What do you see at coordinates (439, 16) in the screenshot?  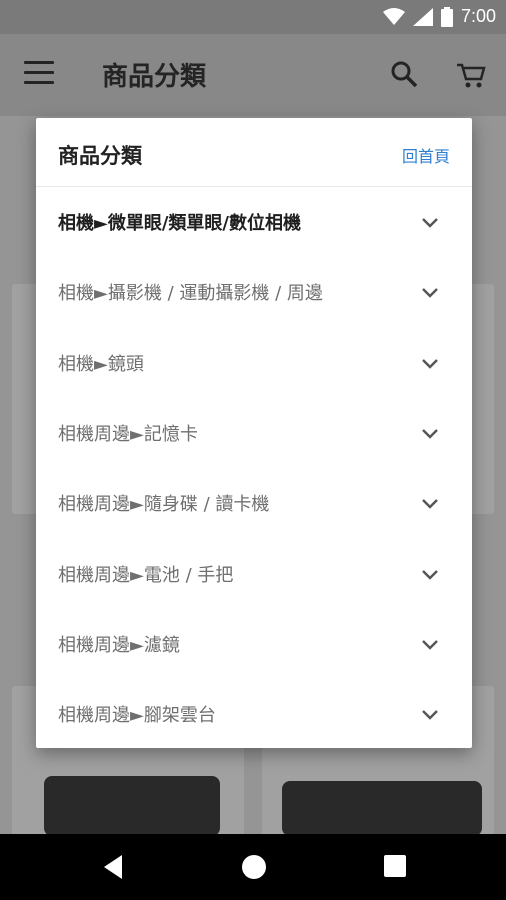 I see `status-icons: 7:00` at bounding box center [439, 16].